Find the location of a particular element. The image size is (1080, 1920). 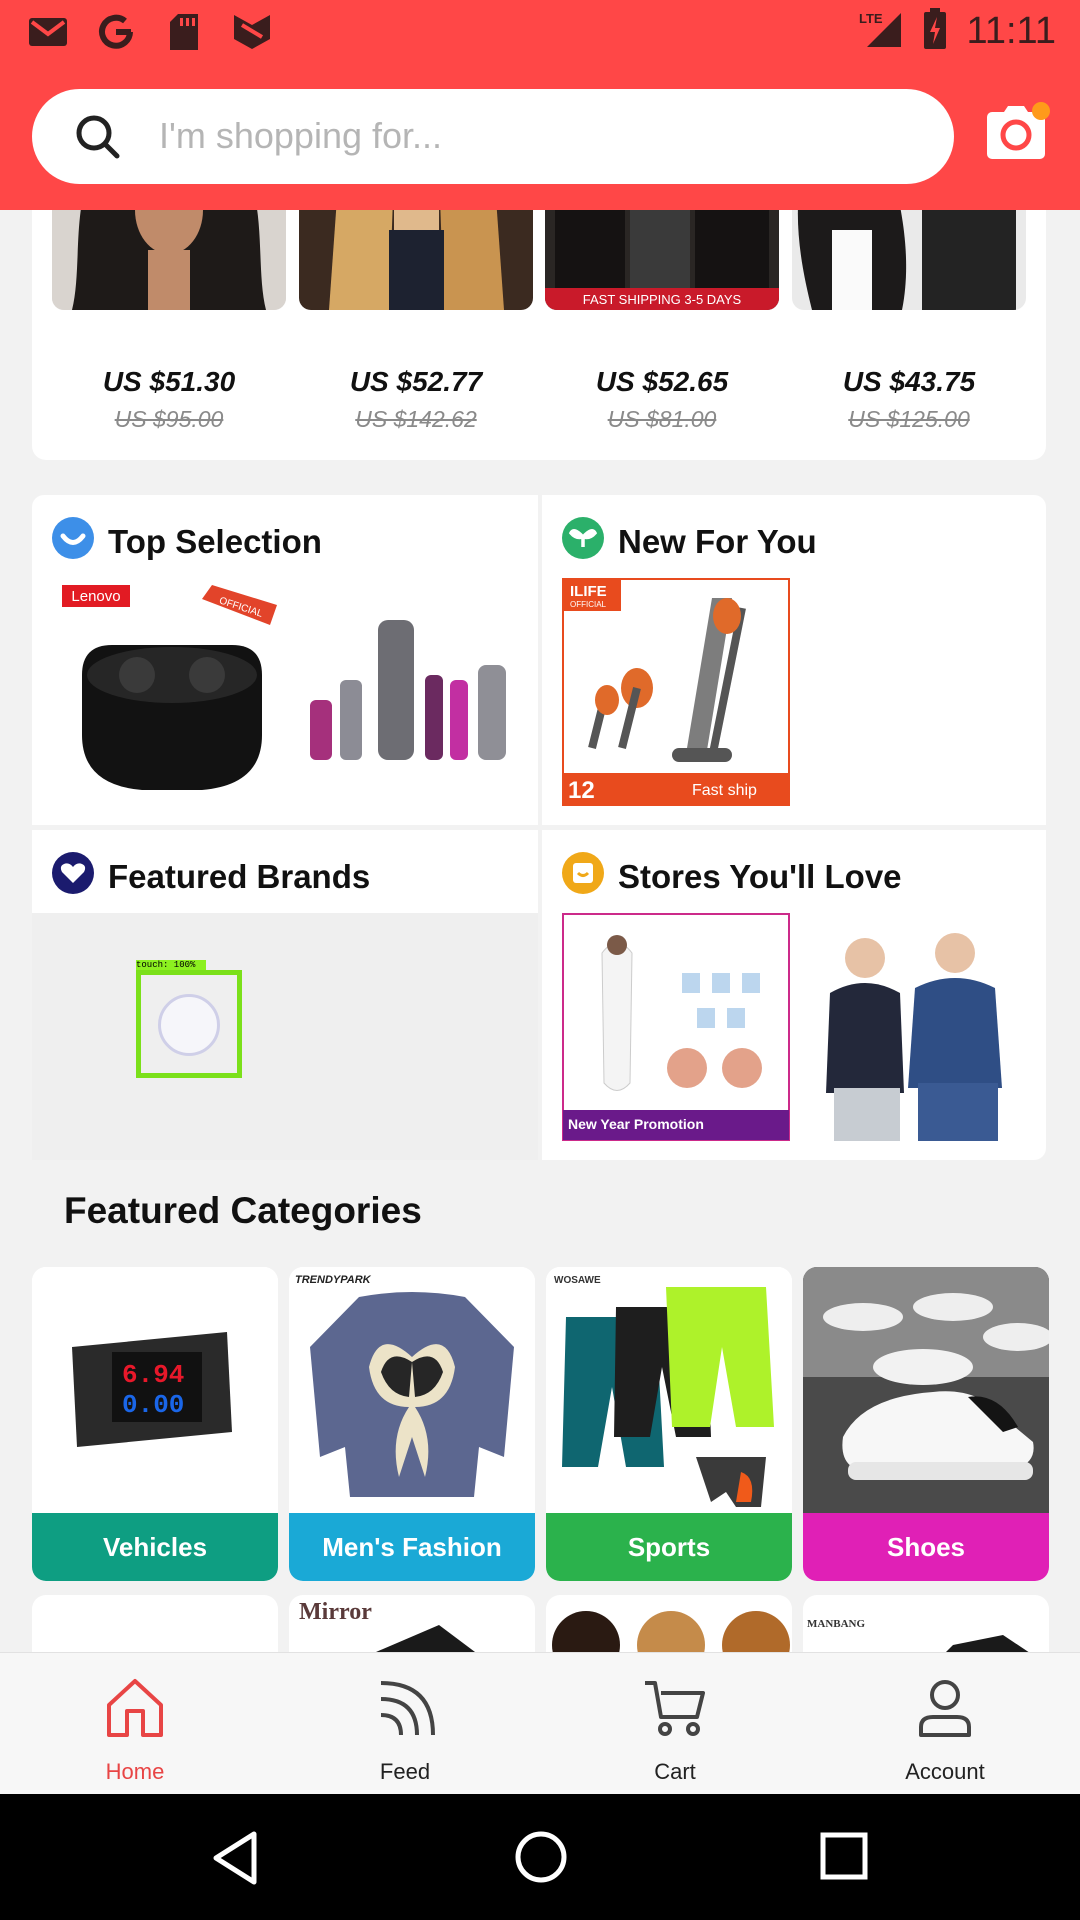

category-image: 6.94 0.00 is located at coordinates (155, 1390).